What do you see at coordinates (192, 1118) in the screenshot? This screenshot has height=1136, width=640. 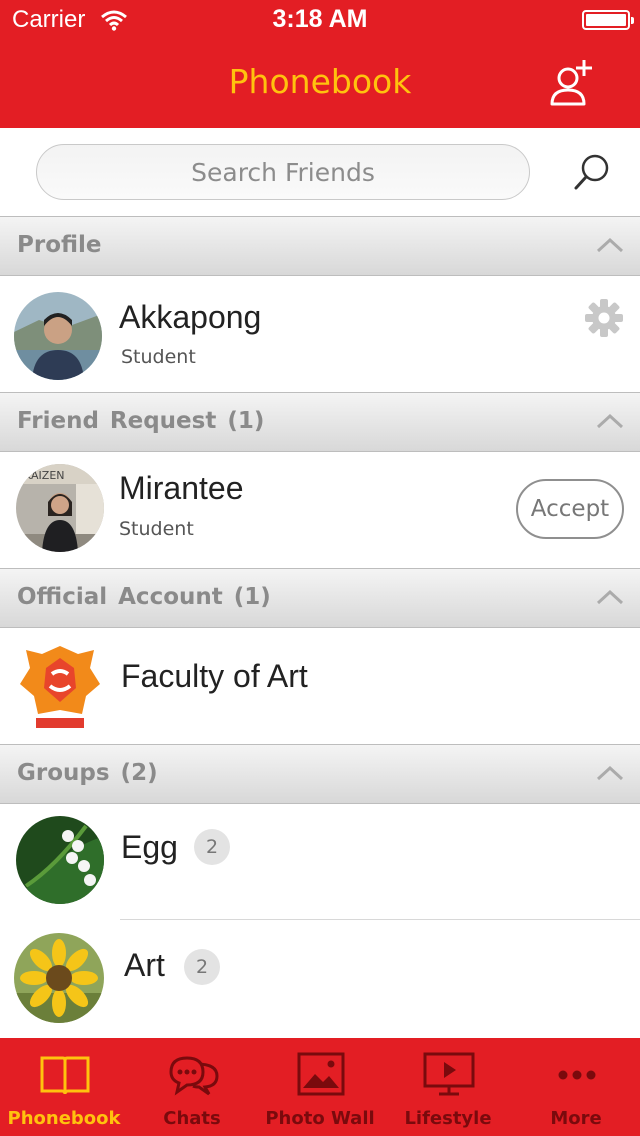 I see `tab-label: Chats` at bounding box center [192, 1118].